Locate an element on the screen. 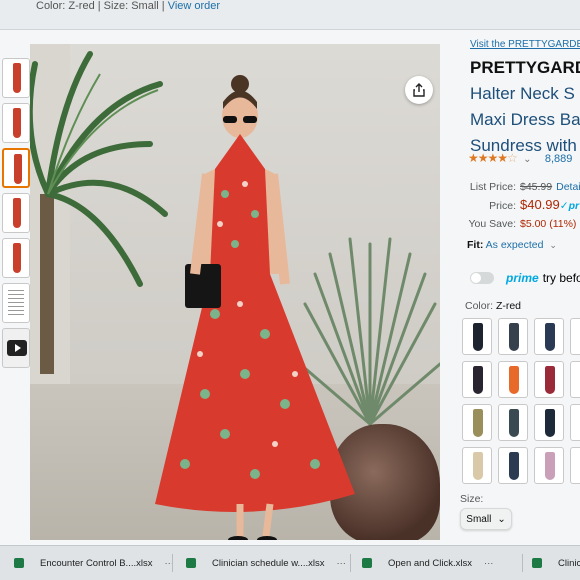 This screenshot has width=580, height=580. try-before-text: try befo is located at coordinates (561, 278).